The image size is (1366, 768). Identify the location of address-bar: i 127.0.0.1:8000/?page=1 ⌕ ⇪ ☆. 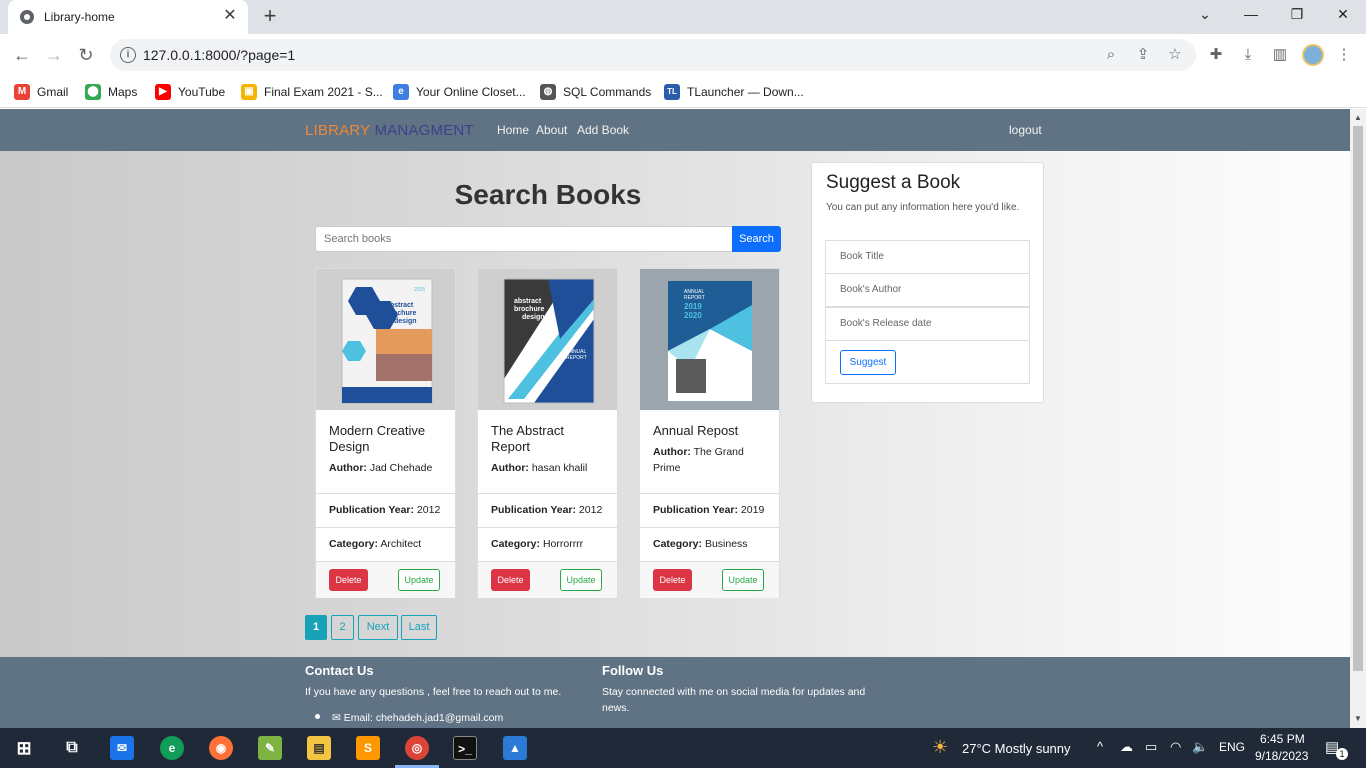
(653, 55).